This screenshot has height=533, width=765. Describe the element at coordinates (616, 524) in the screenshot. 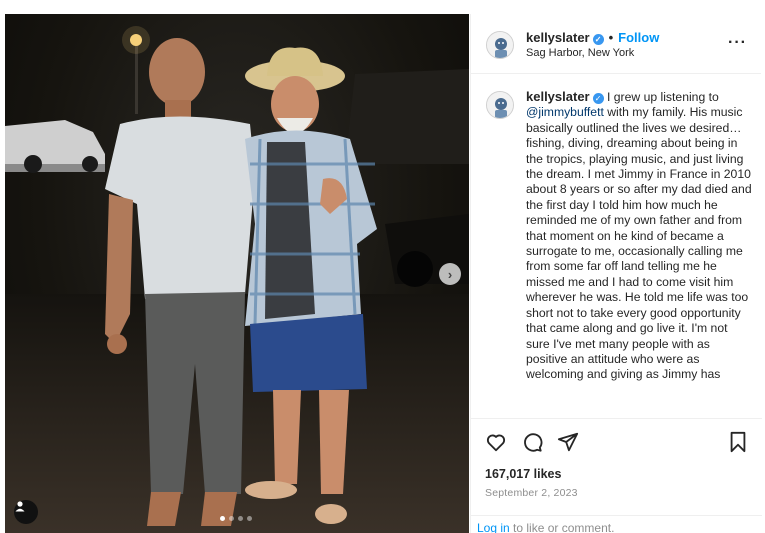

I see `login-prompt: Log in to like or comment.` at that location.